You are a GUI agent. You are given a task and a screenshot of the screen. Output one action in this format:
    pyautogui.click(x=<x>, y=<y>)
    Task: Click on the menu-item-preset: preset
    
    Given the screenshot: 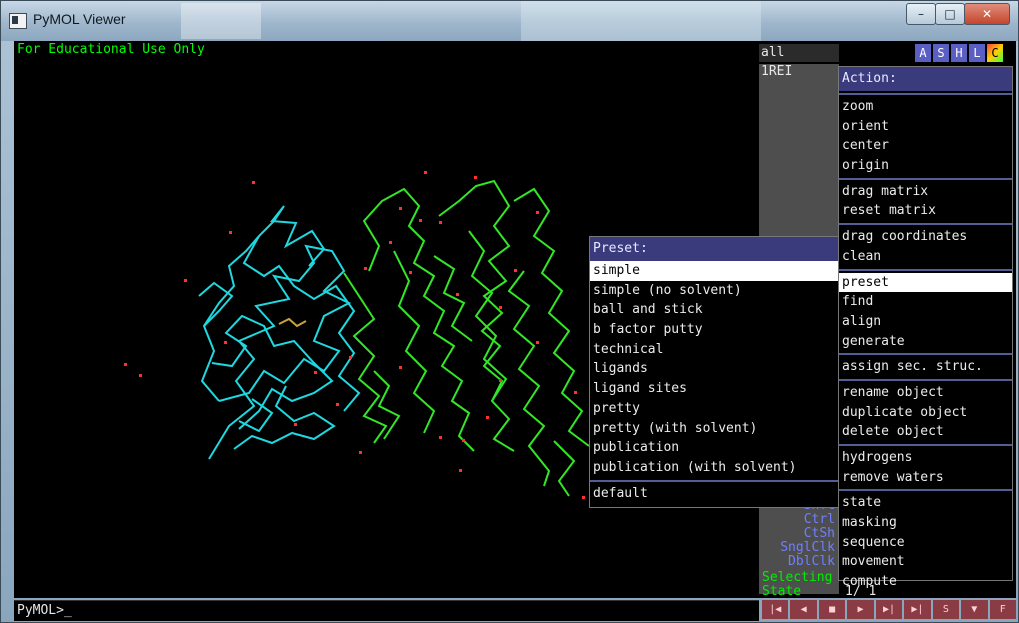 What is the action you would take?
    pyautogui.click(x=925, y=282)
    